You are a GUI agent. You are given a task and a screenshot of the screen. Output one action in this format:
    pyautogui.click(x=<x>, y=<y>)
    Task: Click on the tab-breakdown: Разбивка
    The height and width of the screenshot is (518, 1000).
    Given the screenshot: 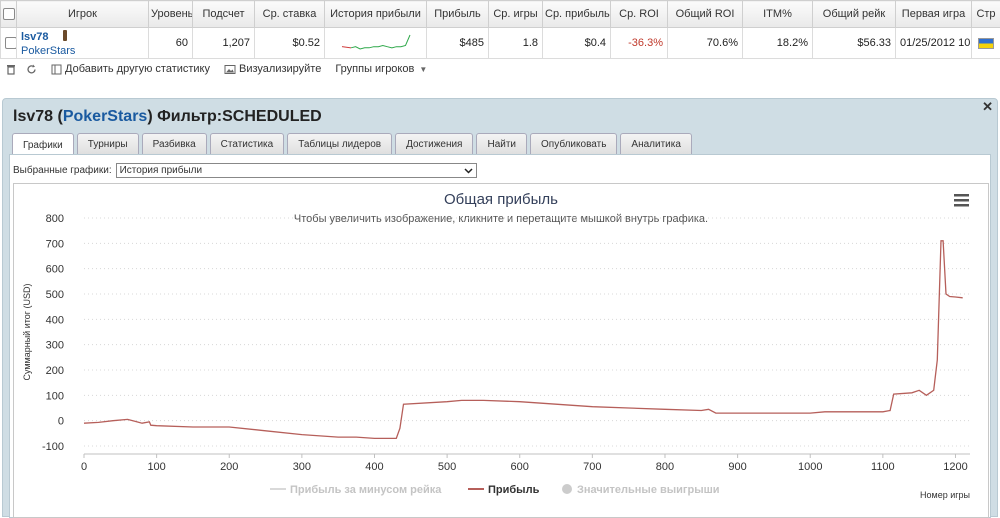 What is the action you would take?
    pyautogui.click(x=174, y=144)
    